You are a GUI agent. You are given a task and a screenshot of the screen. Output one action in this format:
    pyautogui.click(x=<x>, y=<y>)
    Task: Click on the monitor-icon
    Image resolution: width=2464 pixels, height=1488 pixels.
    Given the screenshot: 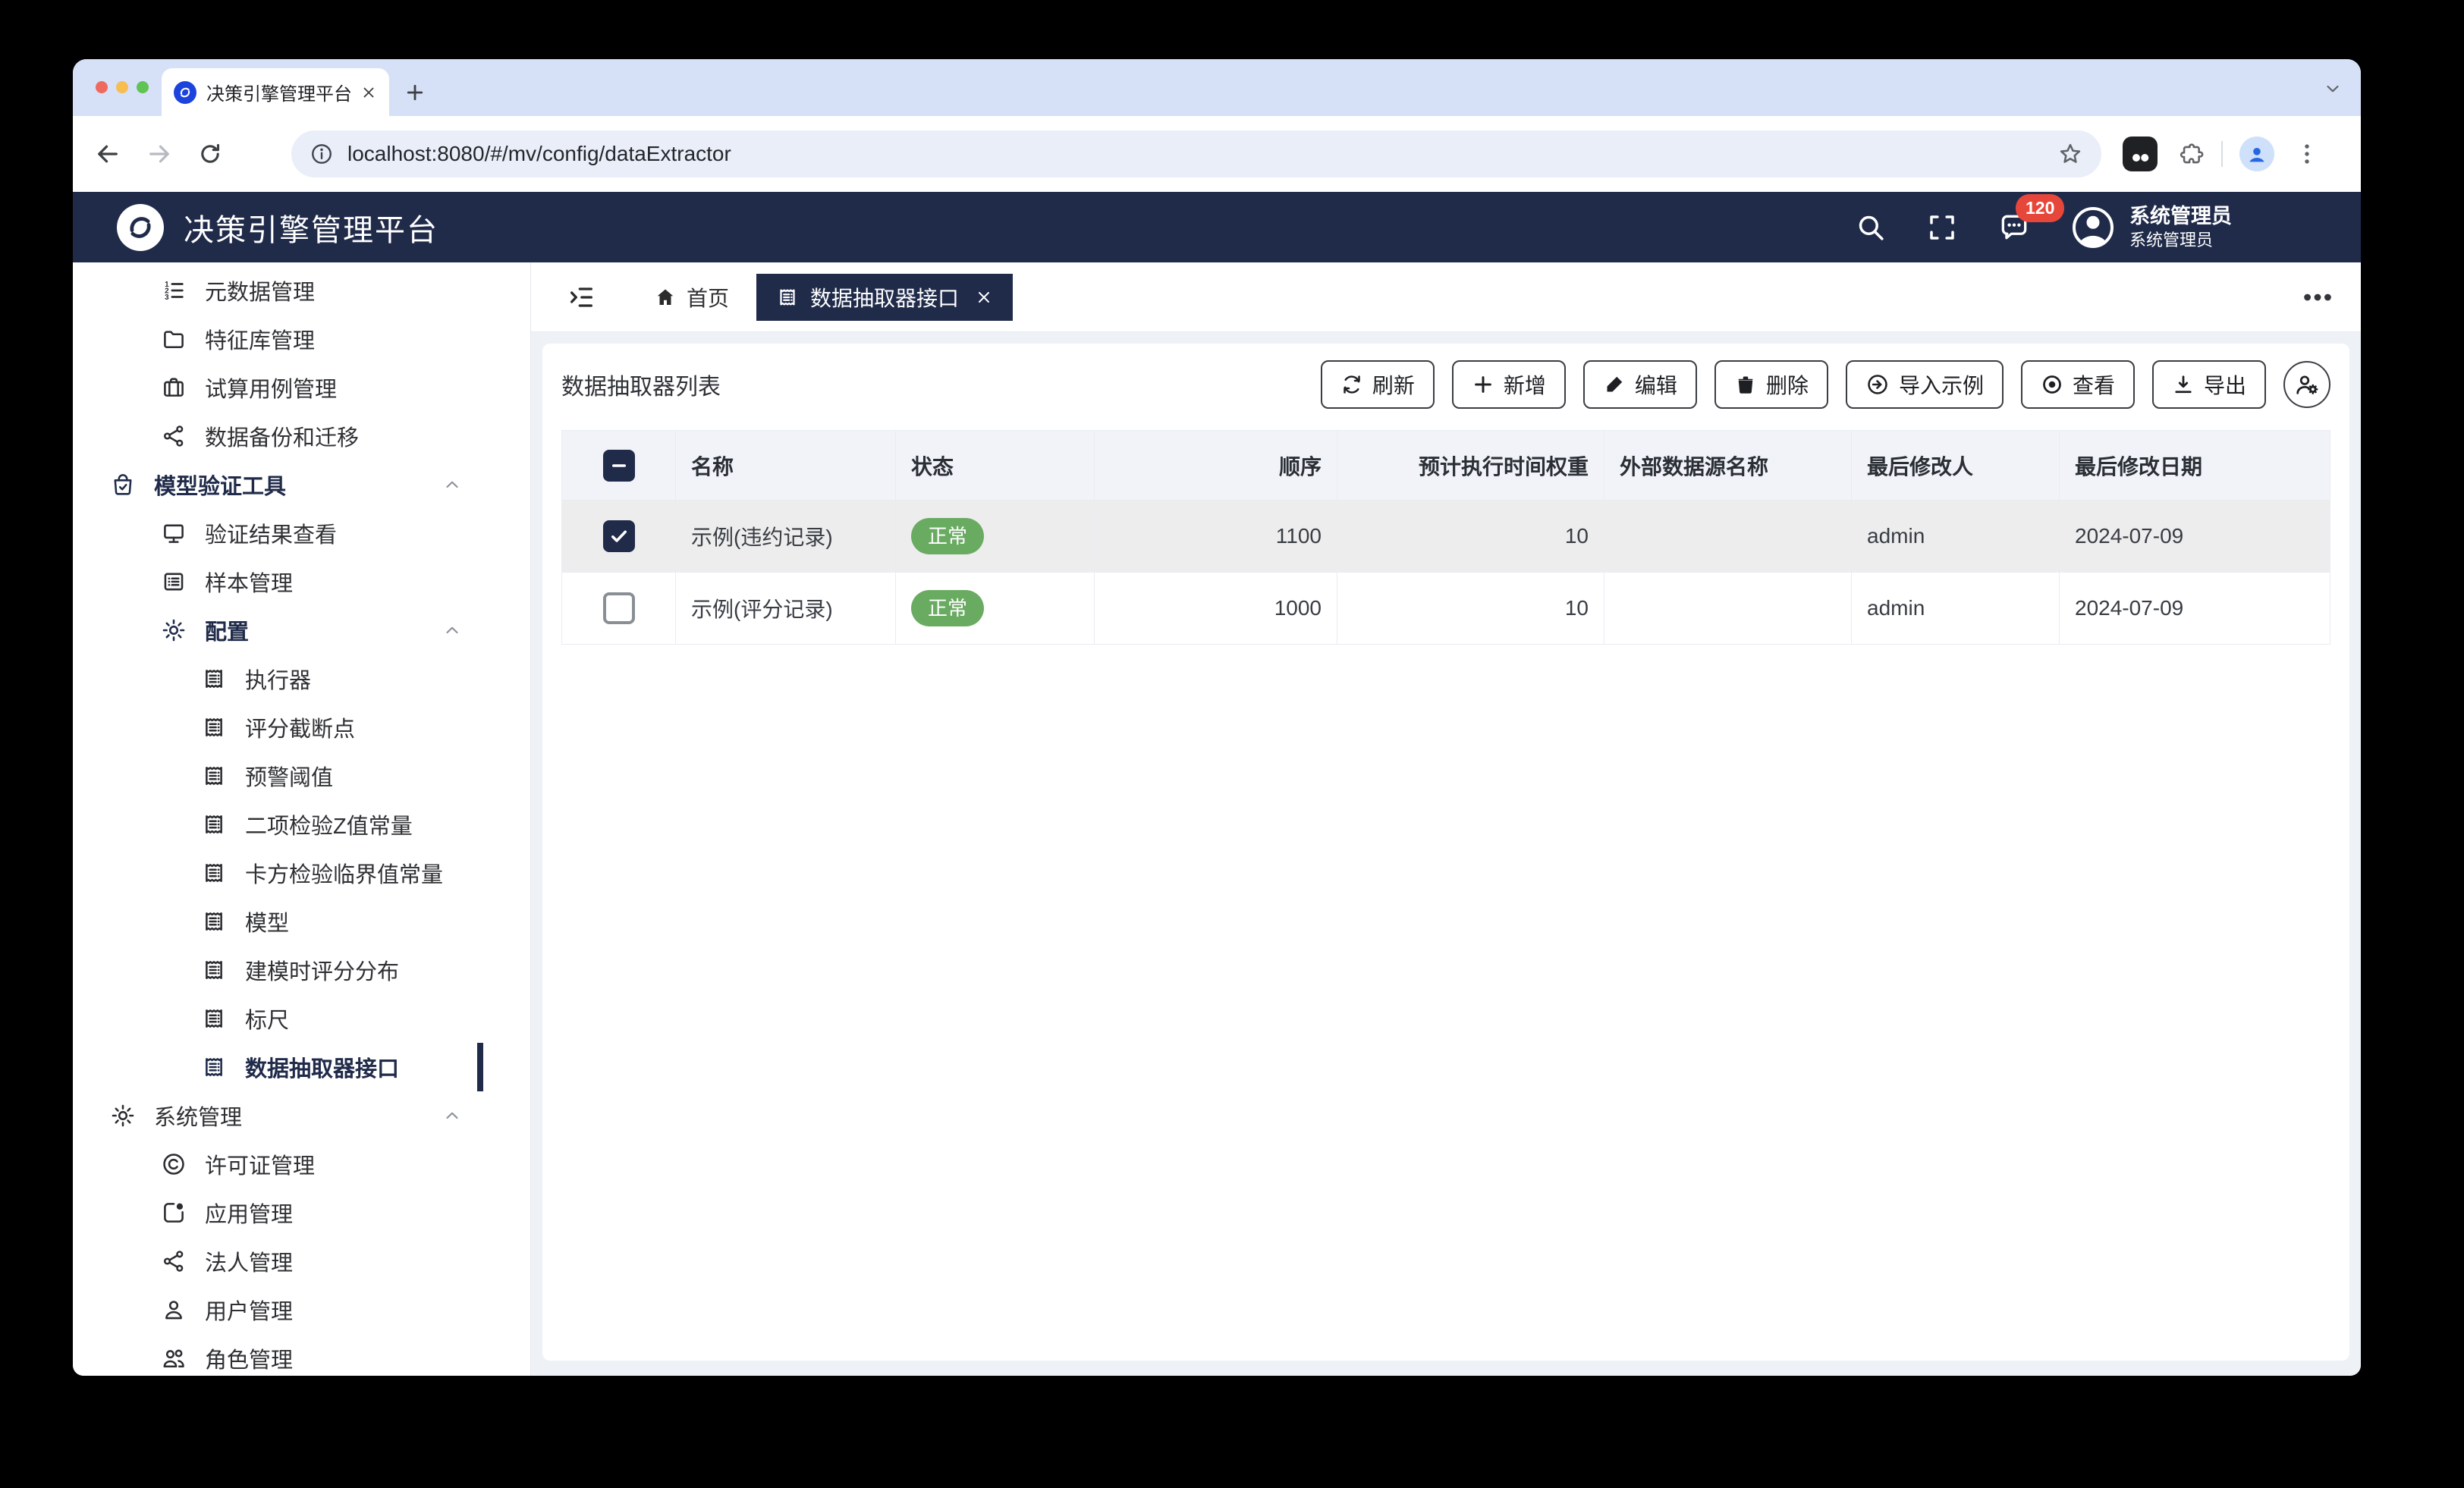 What is the action you would take?
    pyautogui.click(x=174, y=533)
    